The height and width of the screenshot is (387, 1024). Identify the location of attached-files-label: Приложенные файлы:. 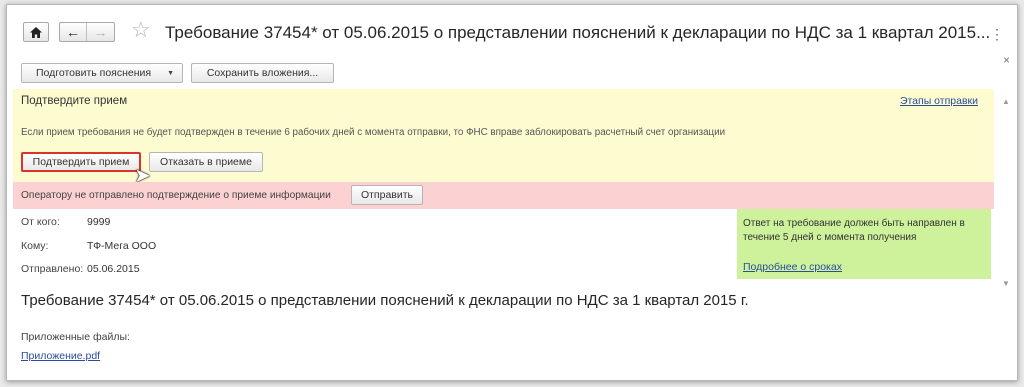
(75, 337).